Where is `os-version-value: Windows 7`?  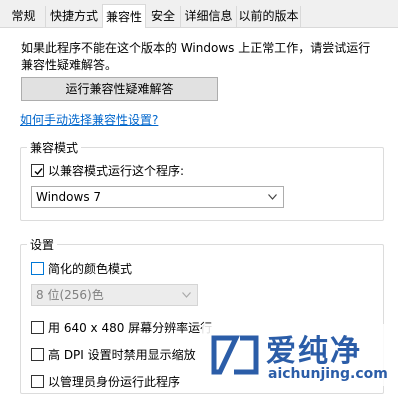 os-version-value: Windows 7 is located at coordinates (69, 197).